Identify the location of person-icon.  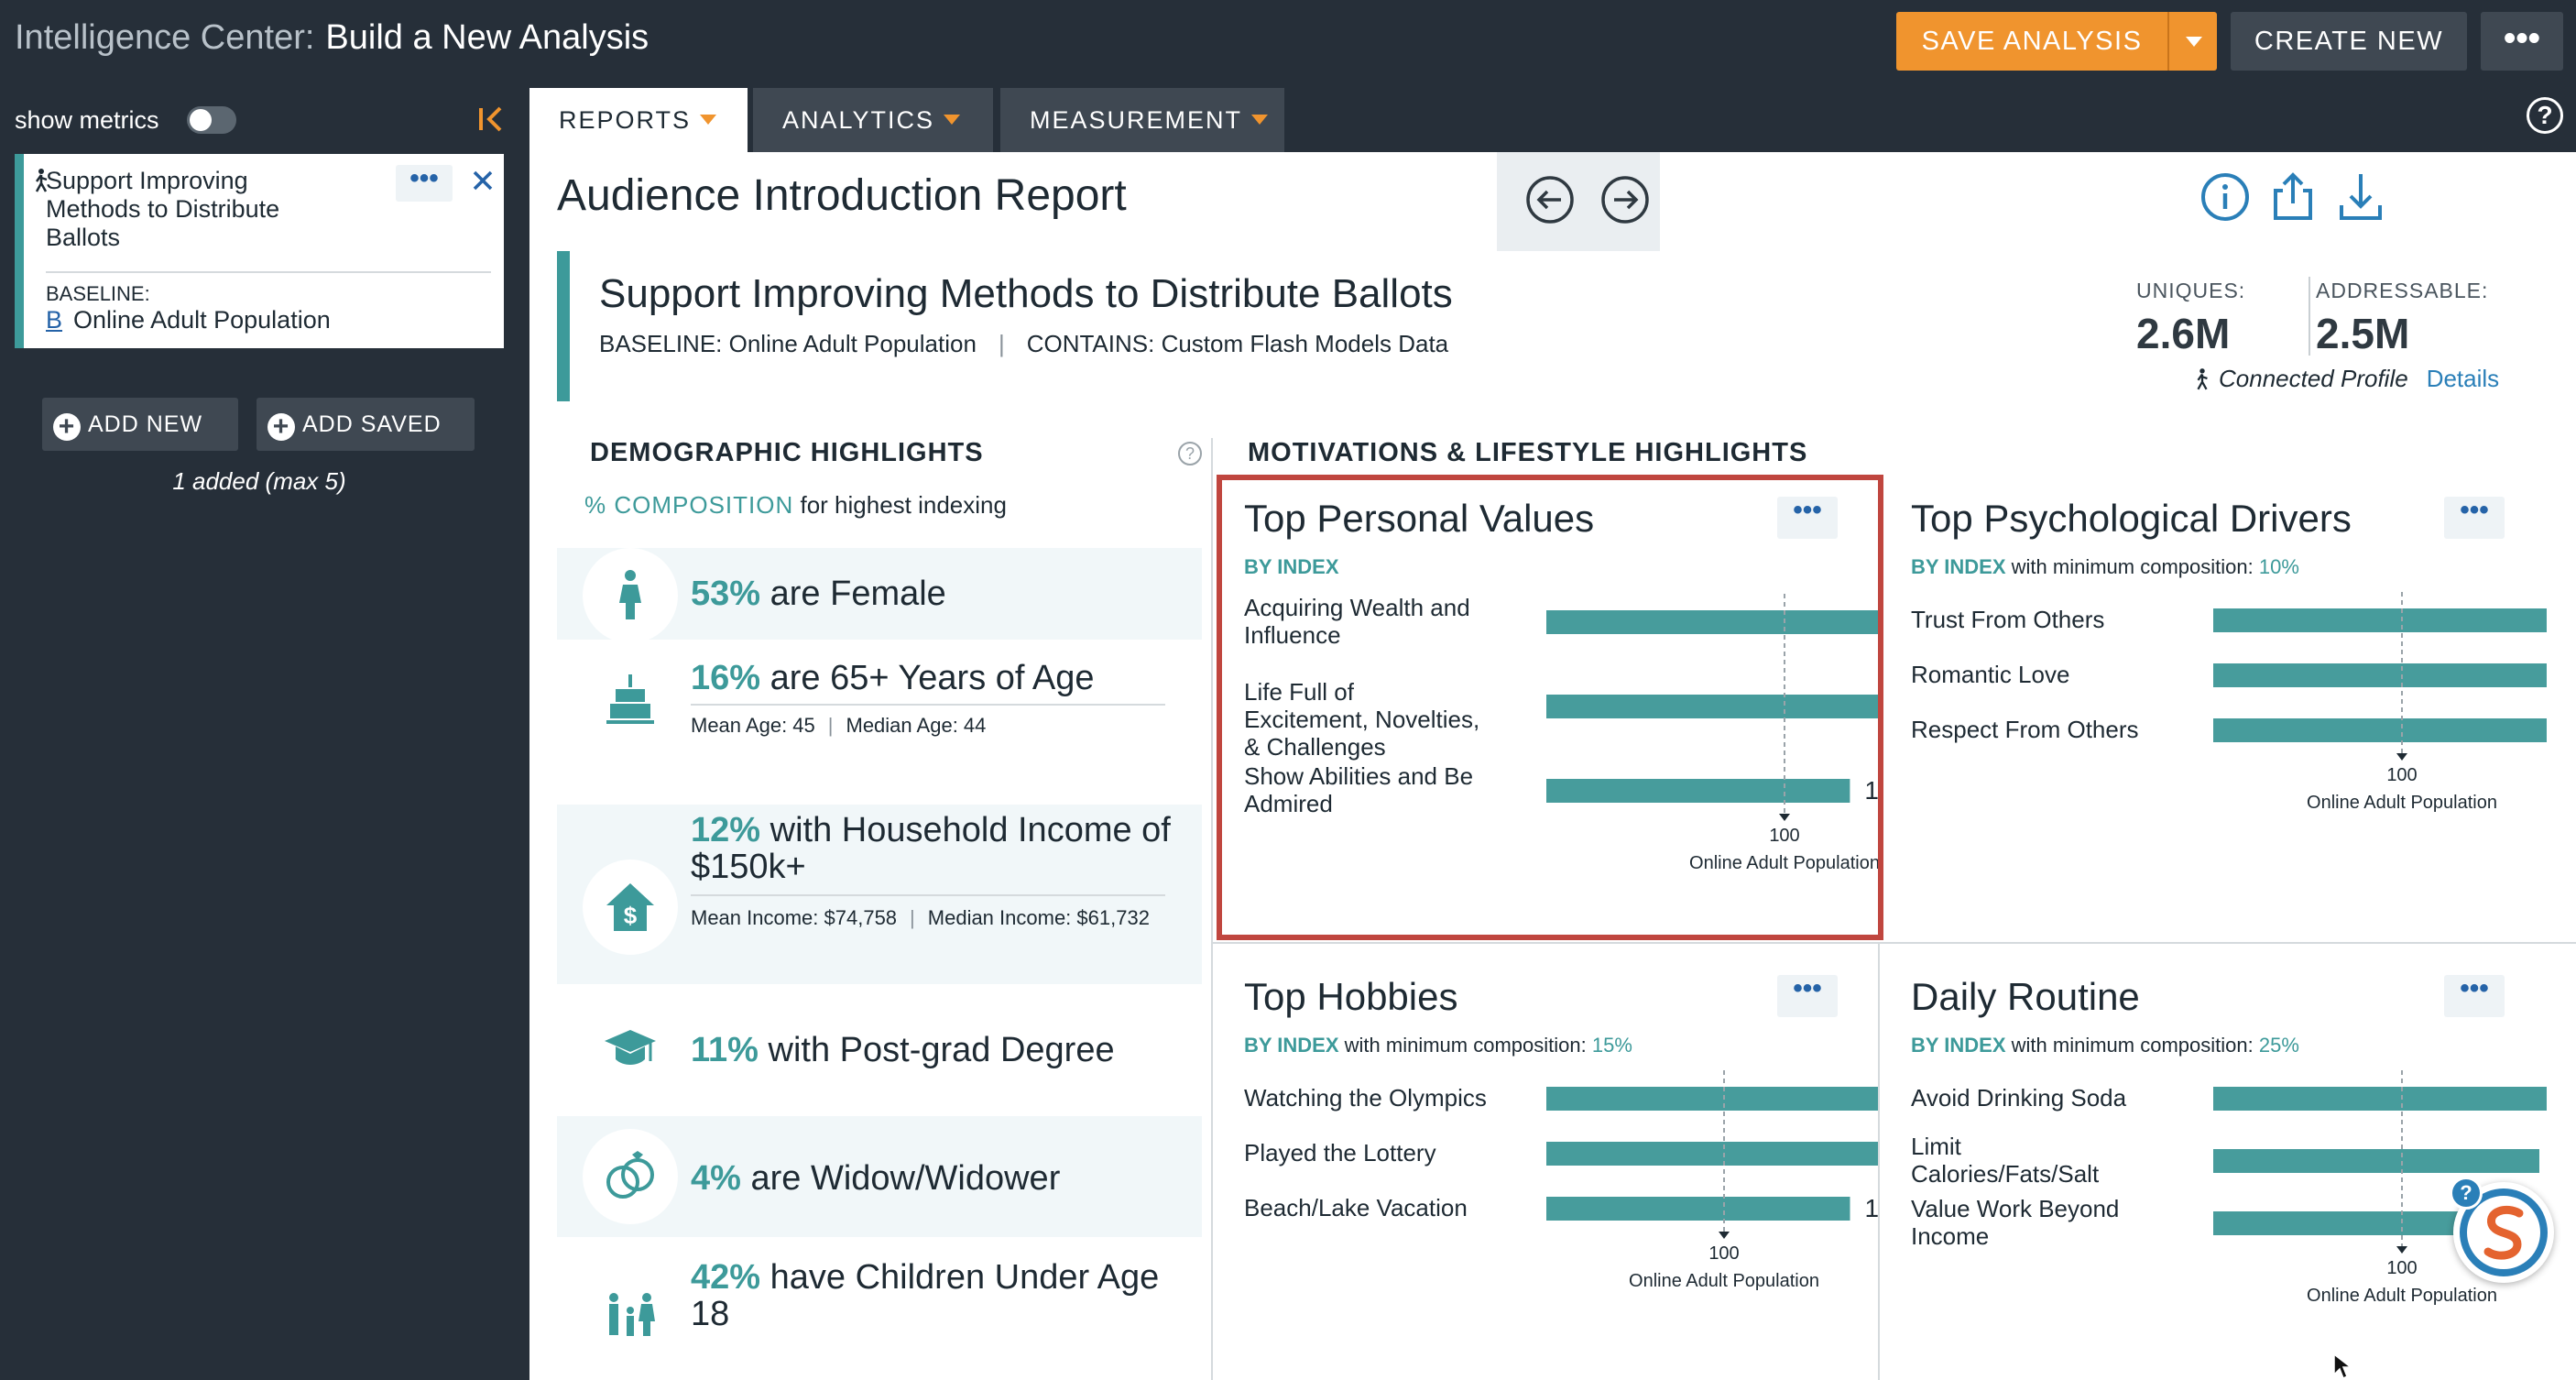
(2203, 379).